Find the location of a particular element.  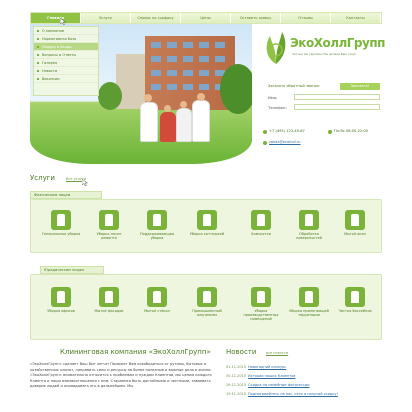

callback-button: Заказать! is located at coordinates (360, 86).